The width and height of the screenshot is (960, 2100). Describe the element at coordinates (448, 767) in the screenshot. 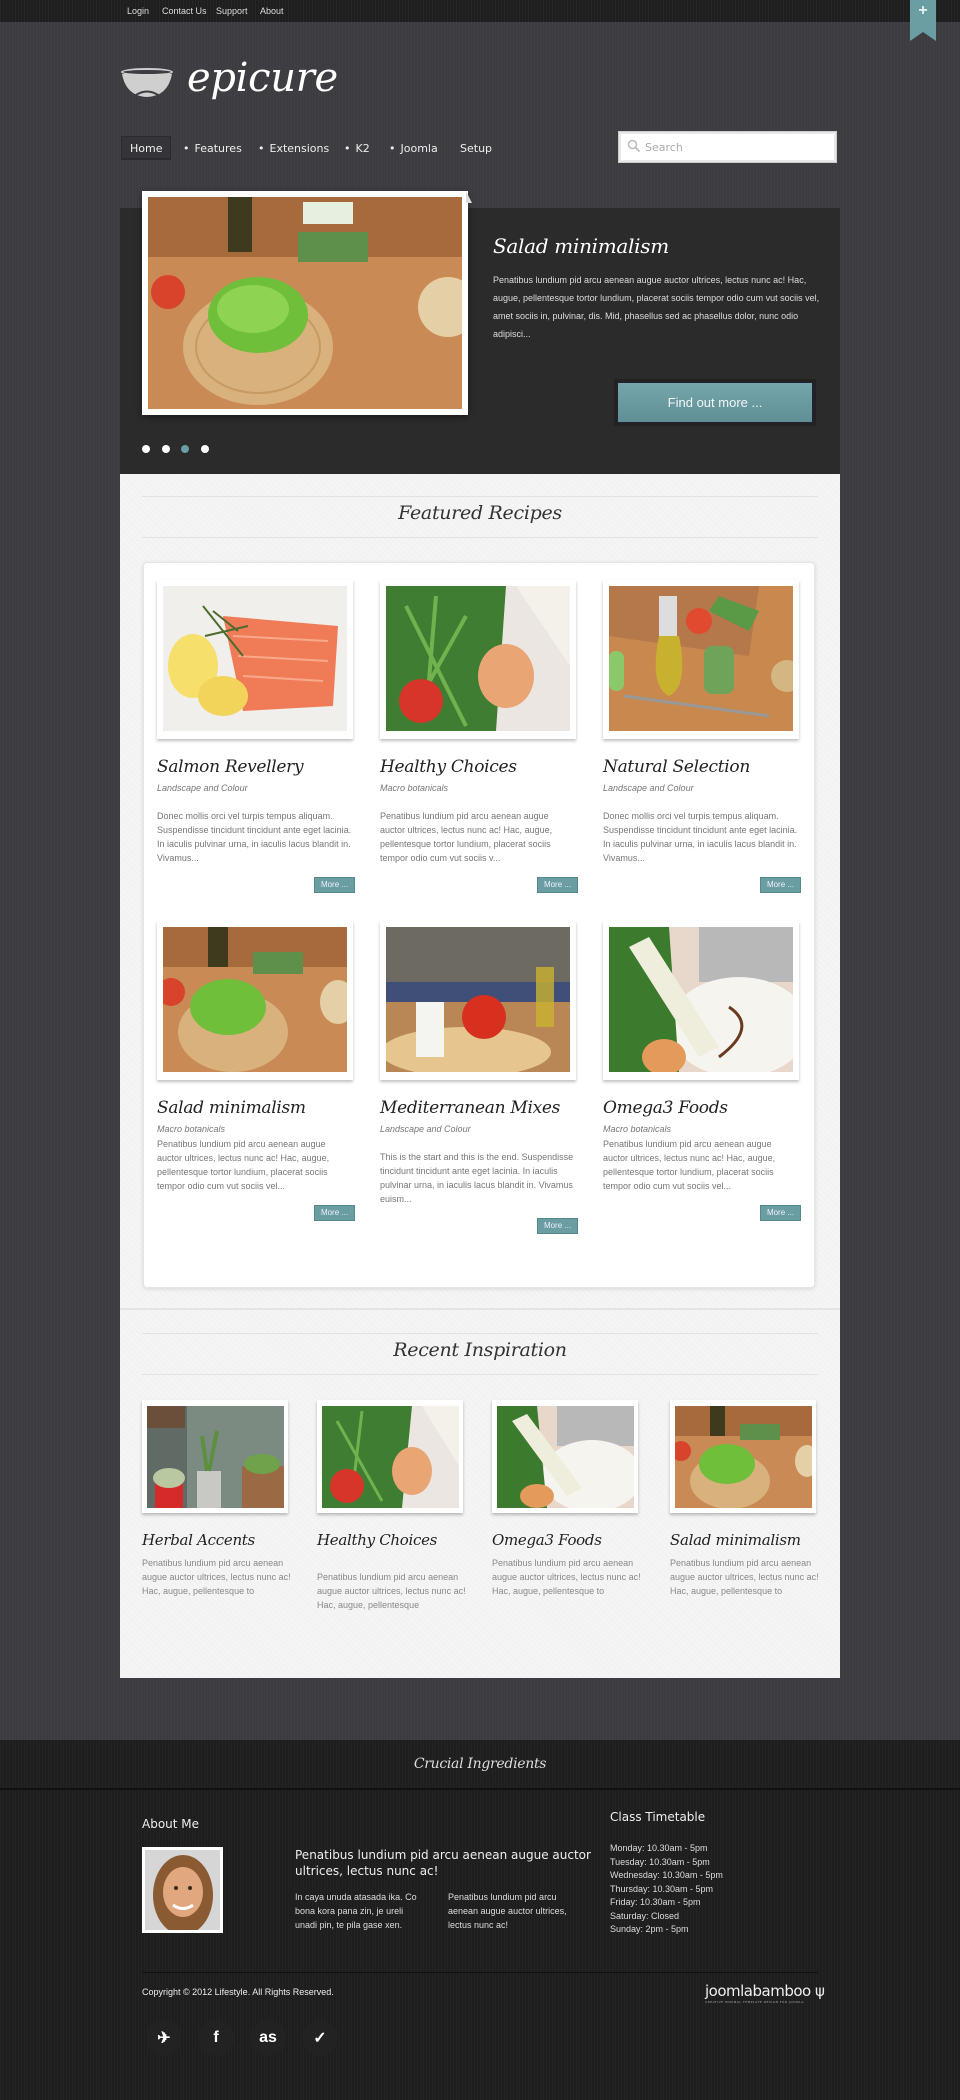

I see `recipe-title: Healthy Choices` at that location.